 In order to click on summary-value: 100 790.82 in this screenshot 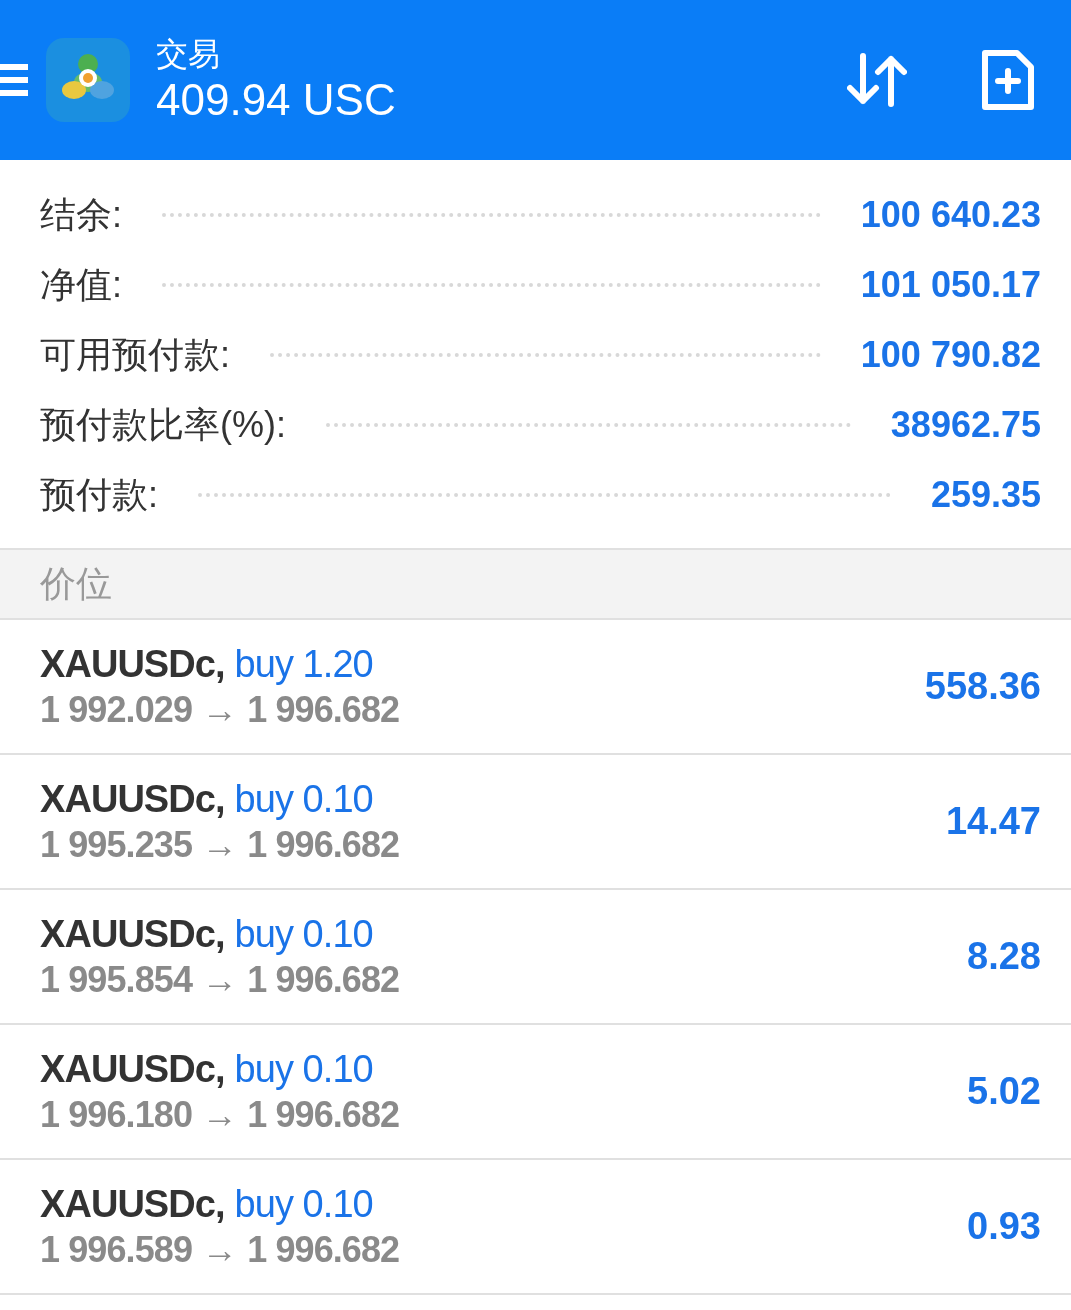, I will do `click(950, 355)`.